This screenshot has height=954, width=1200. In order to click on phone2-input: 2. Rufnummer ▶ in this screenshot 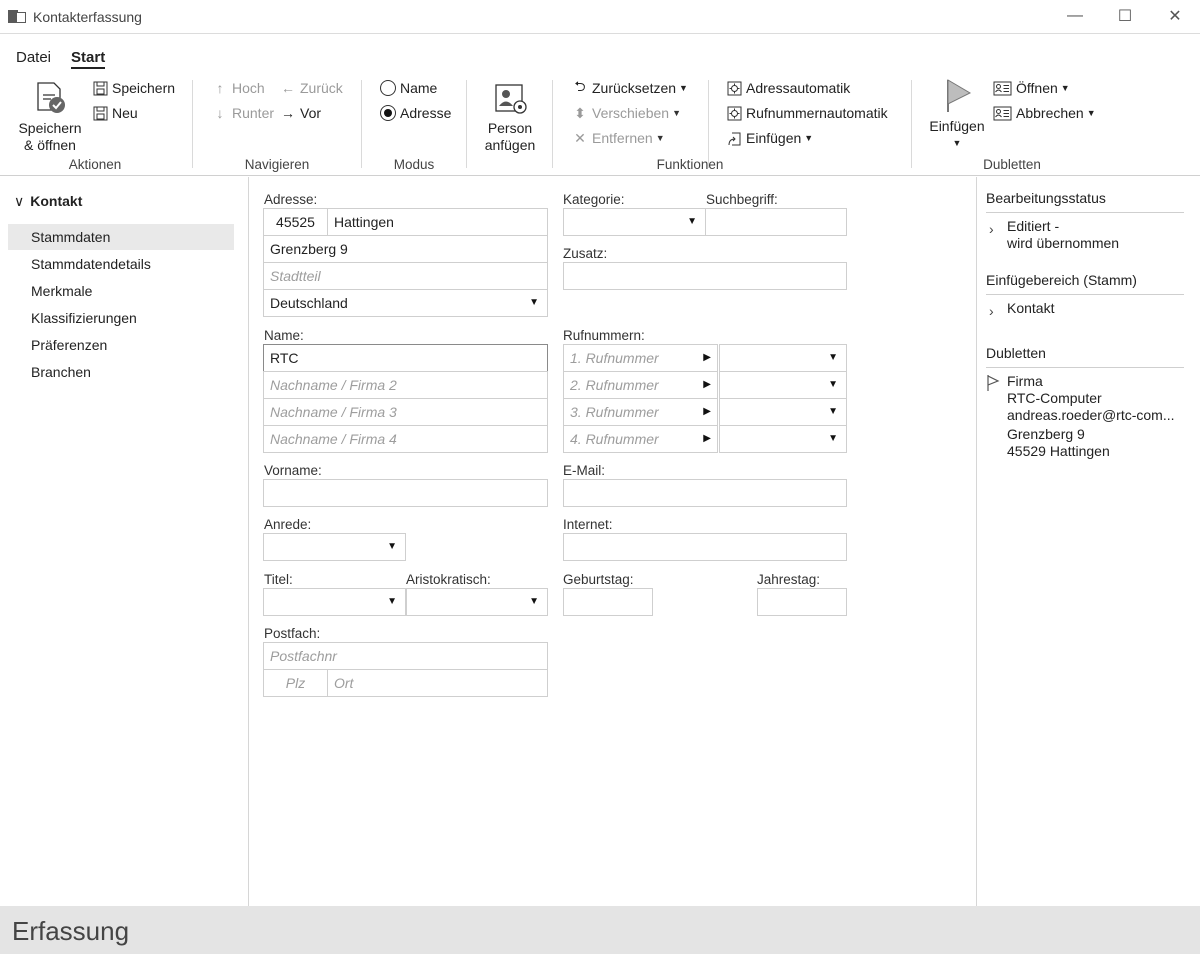, I will do `click(640, 385)`.